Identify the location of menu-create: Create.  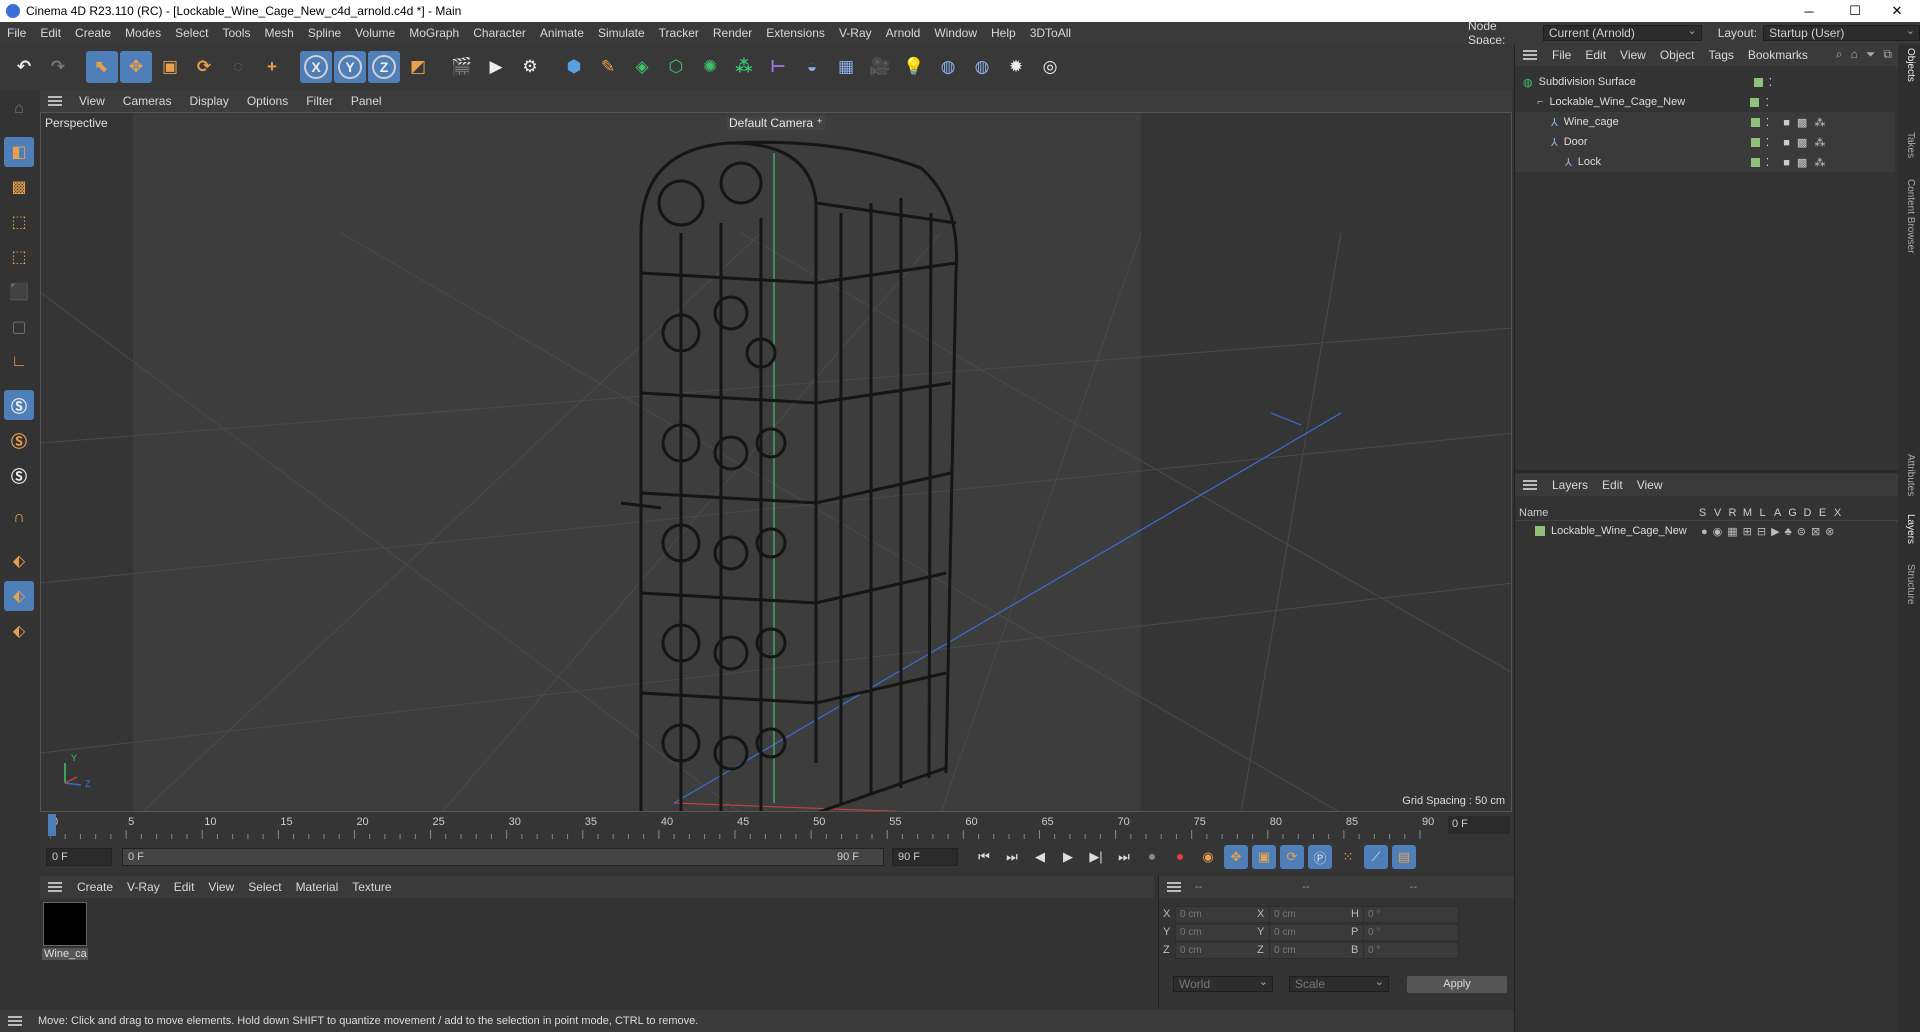
(93, 33).